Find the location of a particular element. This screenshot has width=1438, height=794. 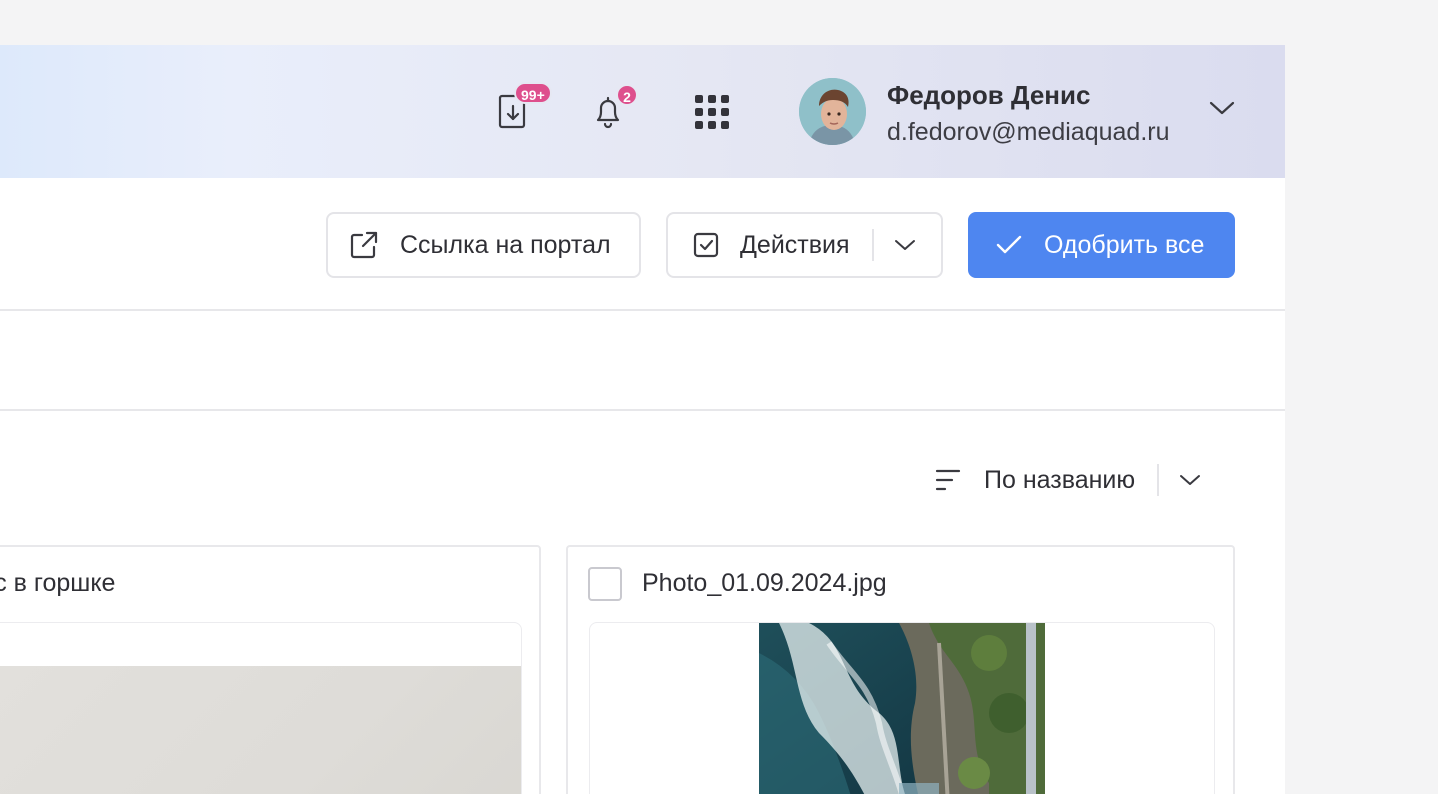

card-title: Photo_01.09.2024.jpg is located at coordinates (764, 583).